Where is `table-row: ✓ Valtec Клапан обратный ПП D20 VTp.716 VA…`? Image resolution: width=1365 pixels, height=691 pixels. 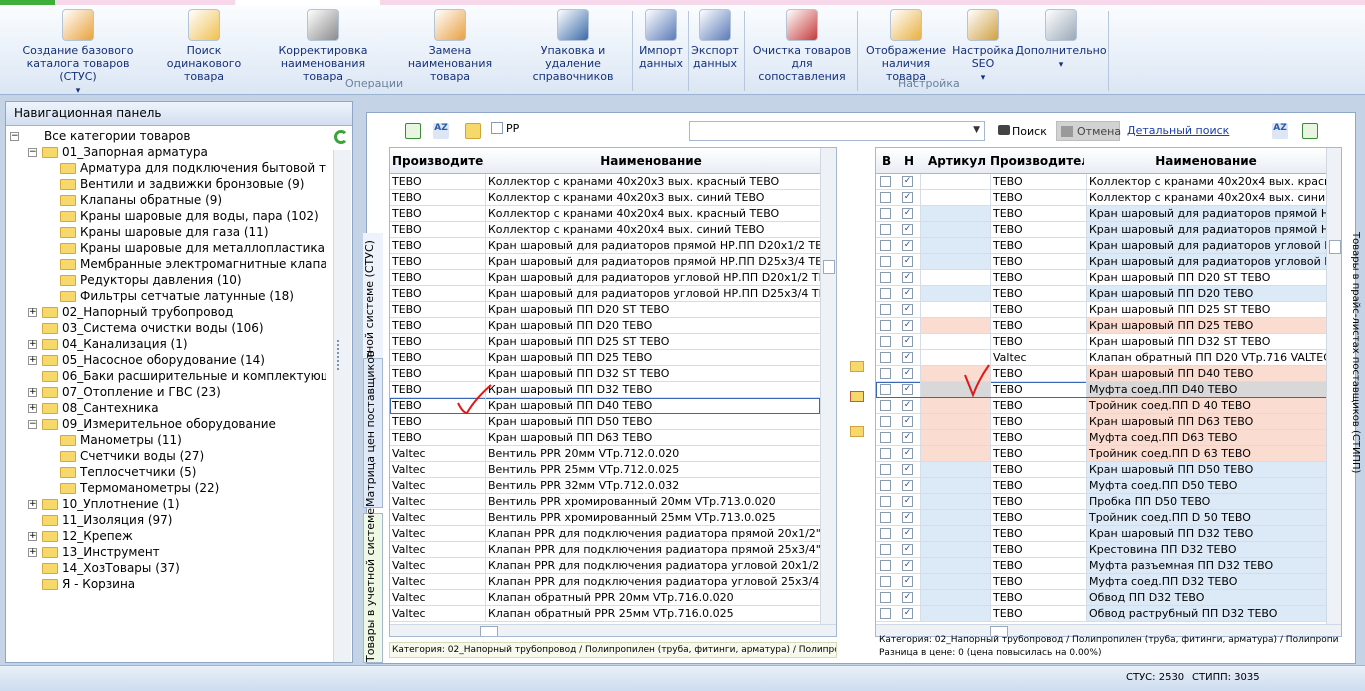
table-row: ✓ Valtec Клапан обратный ПП D20 VTp.716 VA… is located at coordinates (1101, 358).